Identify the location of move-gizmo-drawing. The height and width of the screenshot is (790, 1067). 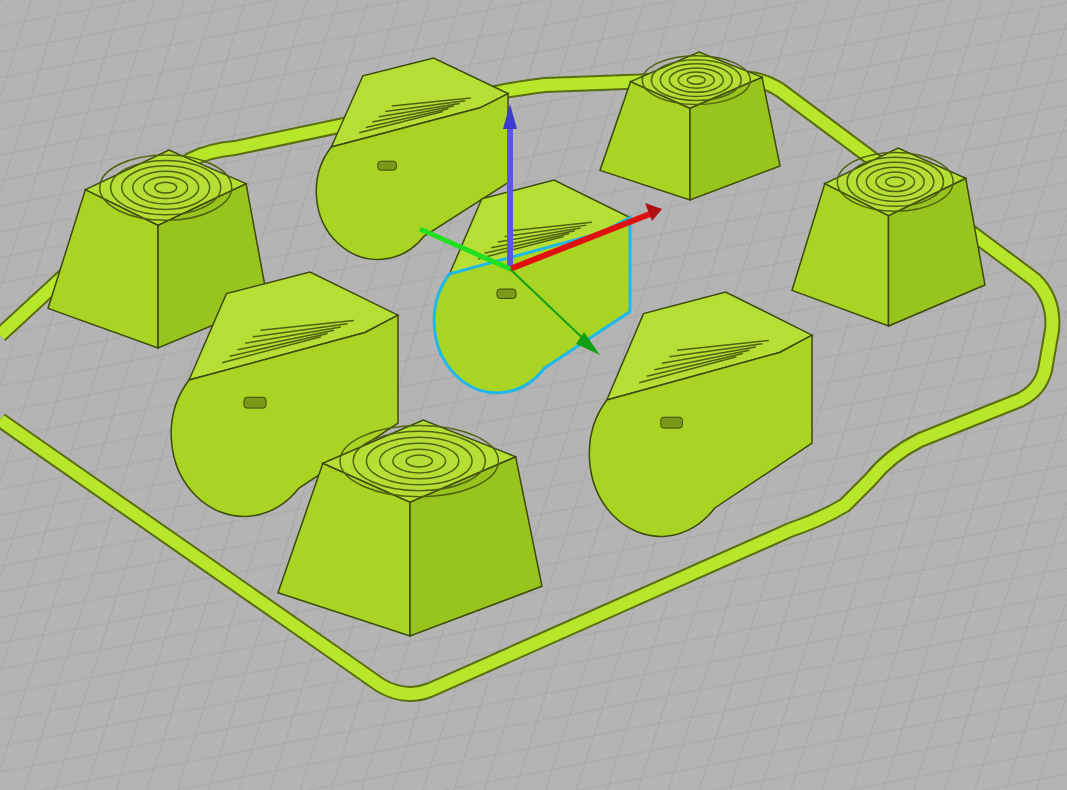
(540, 229).